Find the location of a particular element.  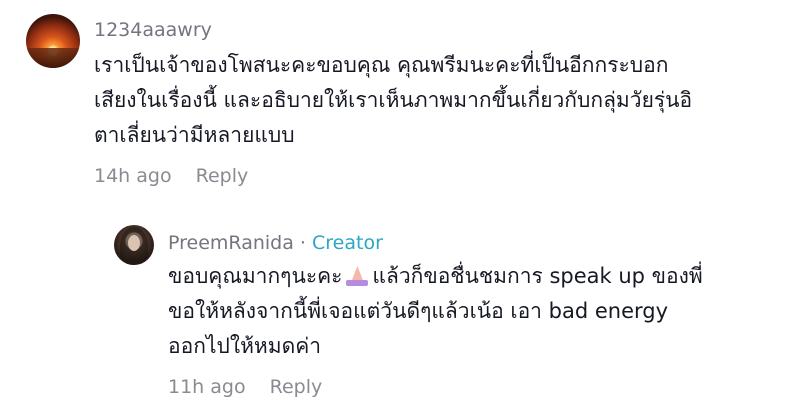

praying-hands-icon is located at coordinates (357, 275).